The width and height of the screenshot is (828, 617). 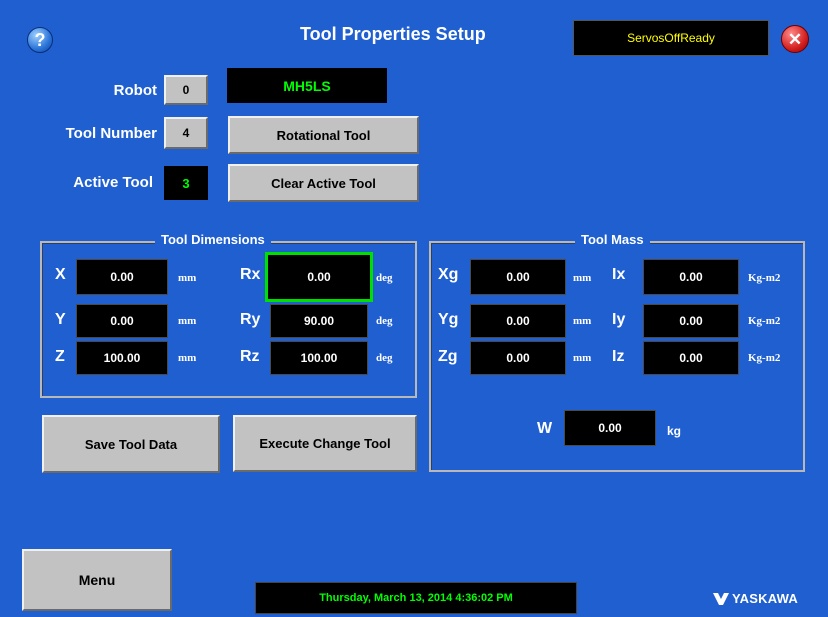 What do you see at coordinates (319, 321) in the screenshot?
I see `ry-value-field: 90.00` at bounding box center [319, 321].